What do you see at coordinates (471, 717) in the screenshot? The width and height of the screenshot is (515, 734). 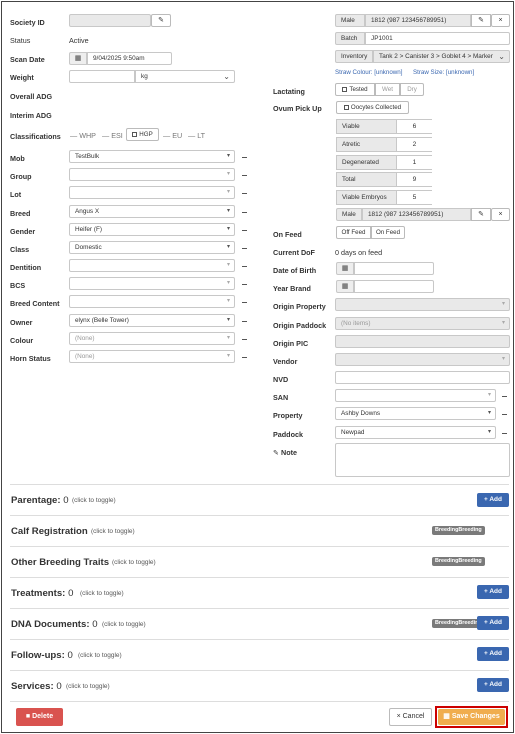 I see `save-changes-button: ▦ Save Changes` at bounding box center [471, 717].